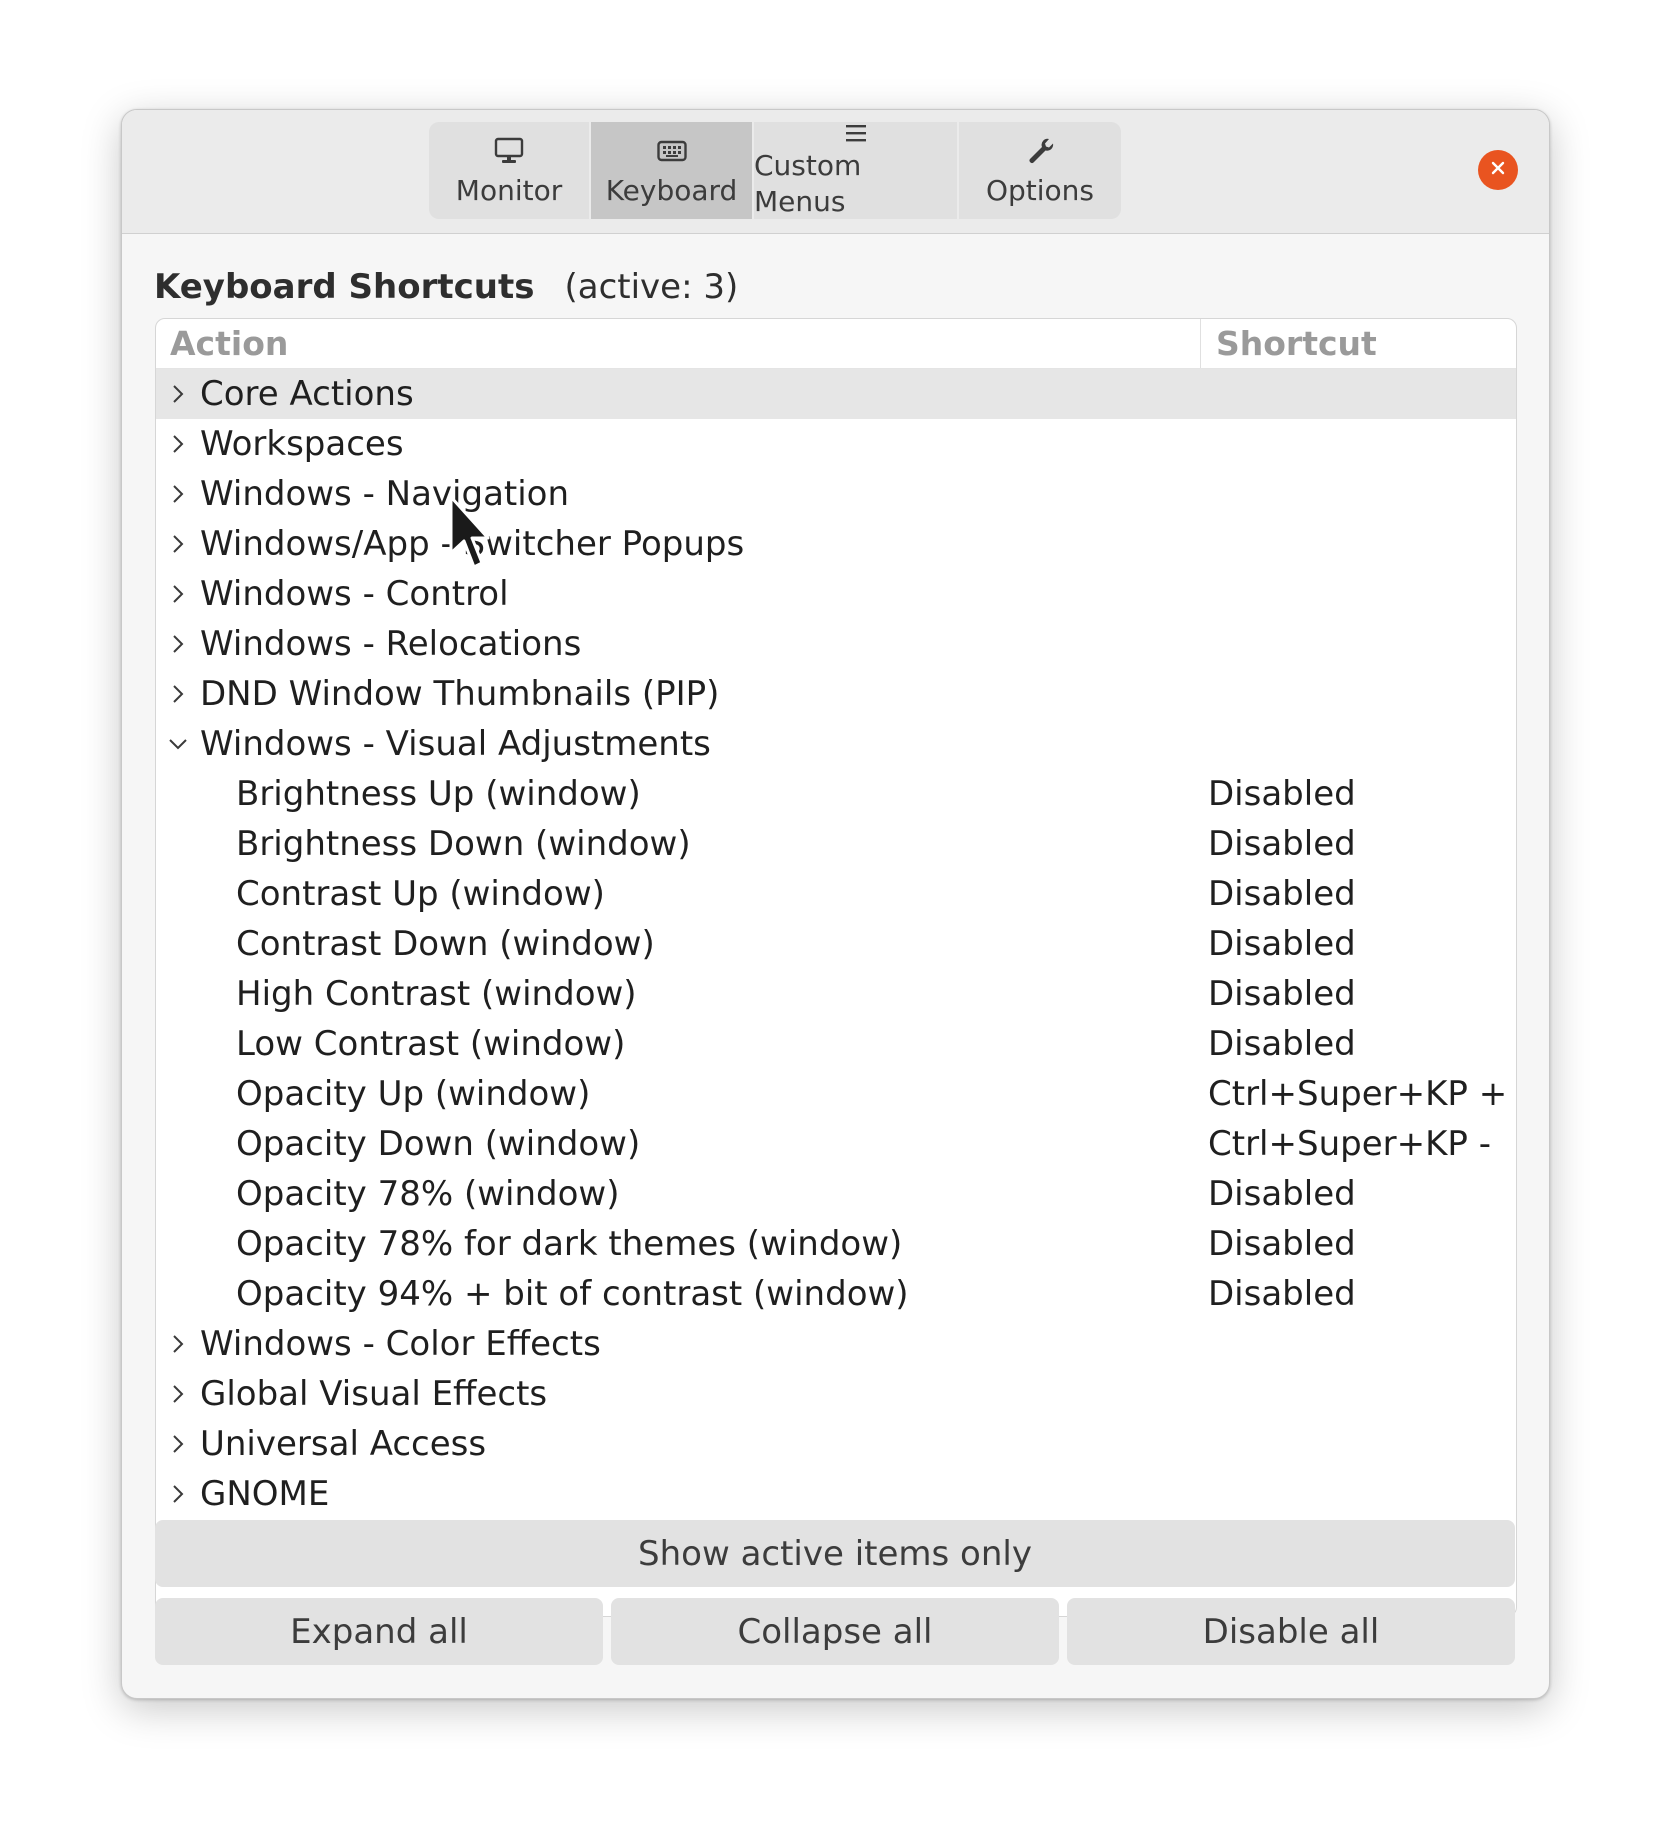 This screenshot has width=1674, height=1834. I want to click on close-button, so click(1498, 170).